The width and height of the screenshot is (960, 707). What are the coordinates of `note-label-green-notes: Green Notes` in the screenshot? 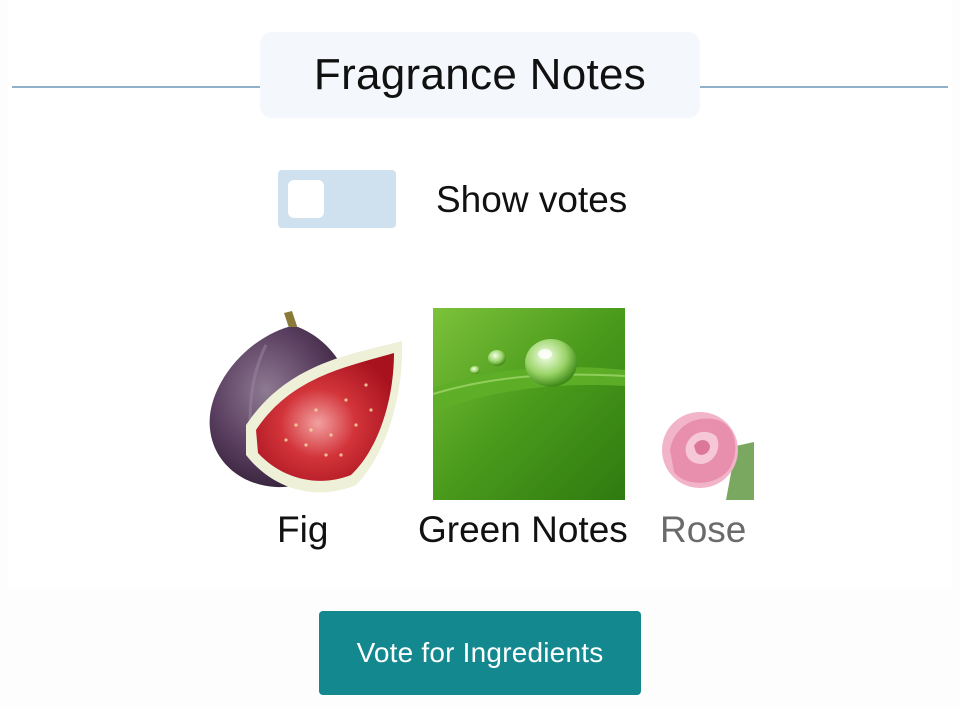 It's located at (523, 529).